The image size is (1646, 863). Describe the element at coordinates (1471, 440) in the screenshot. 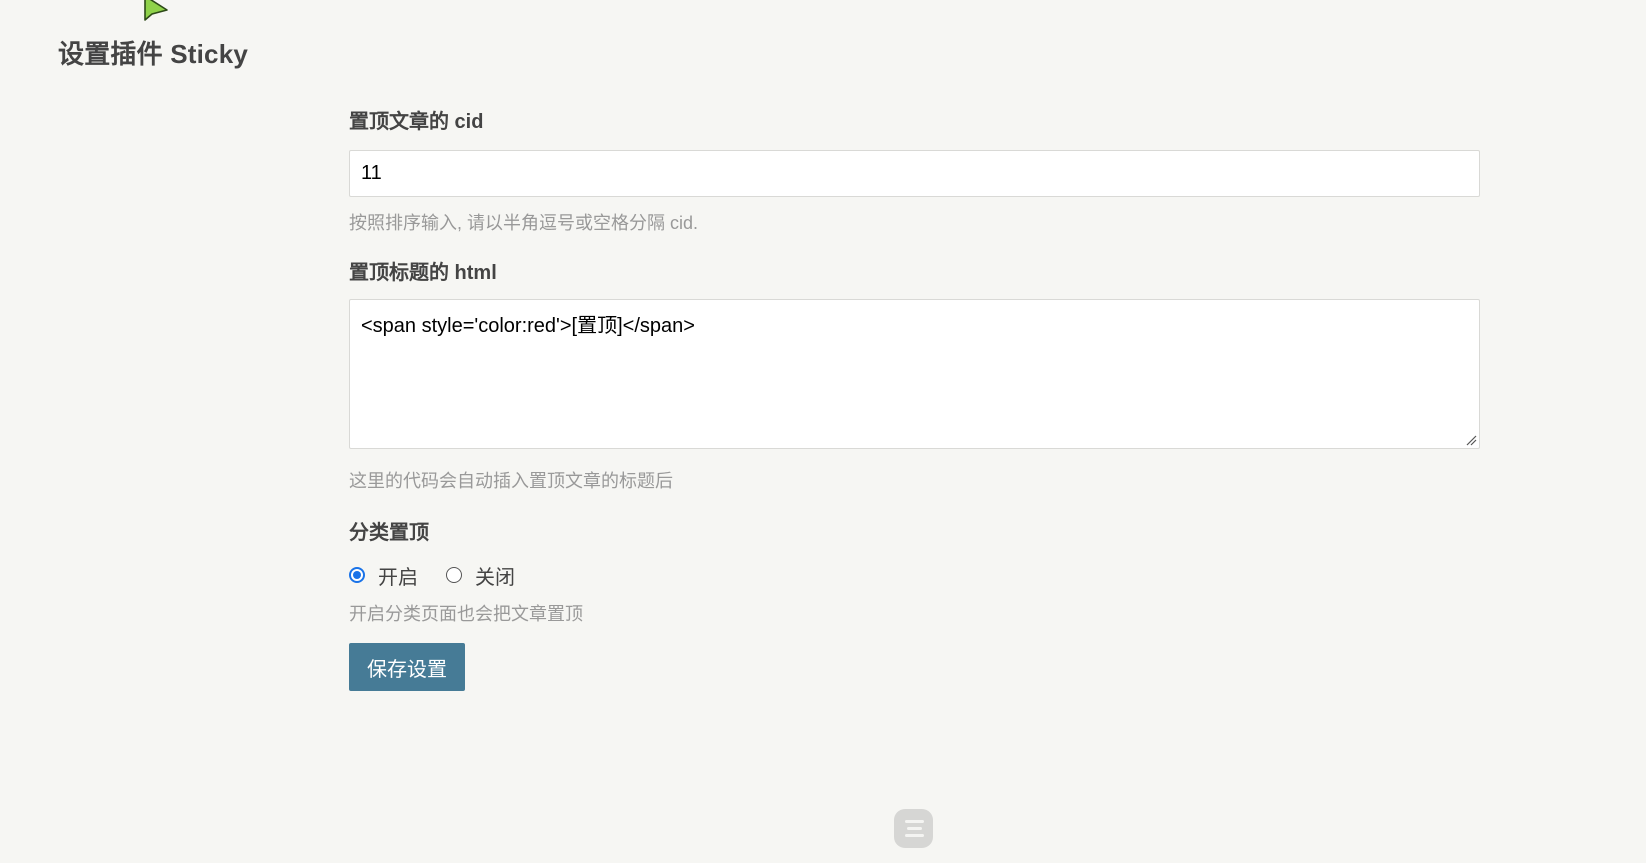

I see `resize-handle-icon` at that location.